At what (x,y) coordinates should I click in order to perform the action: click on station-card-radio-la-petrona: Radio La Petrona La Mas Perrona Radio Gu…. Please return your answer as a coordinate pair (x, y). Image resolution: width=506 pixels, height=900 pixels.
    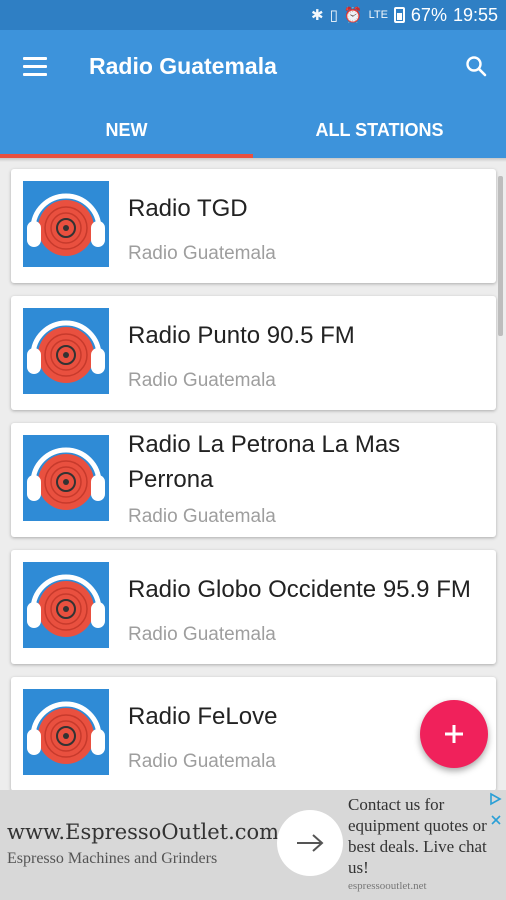
    Looking at the image, I should click on (253, 480).